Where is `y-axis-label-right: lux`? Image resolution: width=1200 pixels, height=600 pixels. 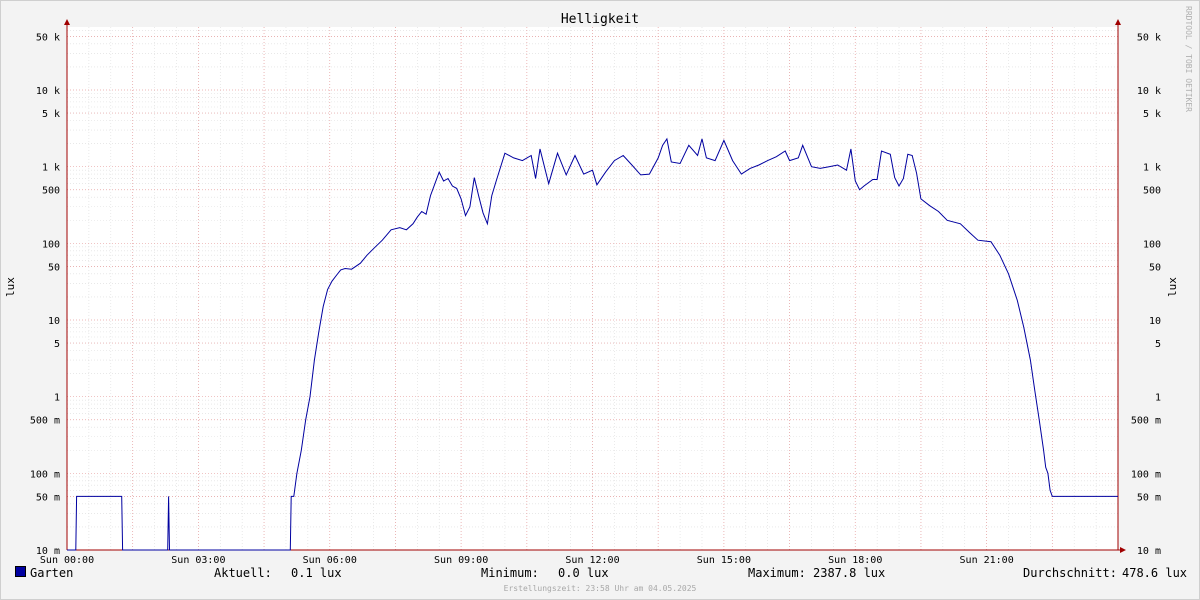 y-axis-label-right: lux is located at coordinates (1172, 287).